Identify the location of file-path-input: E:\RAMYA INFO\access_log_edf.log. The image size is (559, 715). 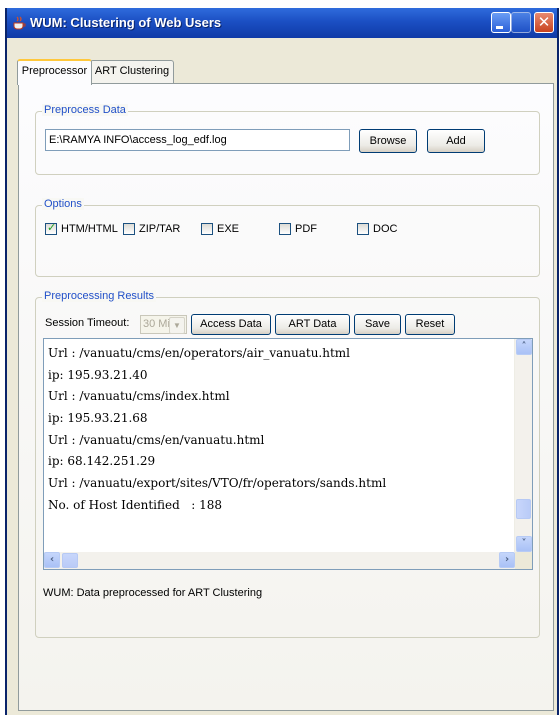
(197, 140).